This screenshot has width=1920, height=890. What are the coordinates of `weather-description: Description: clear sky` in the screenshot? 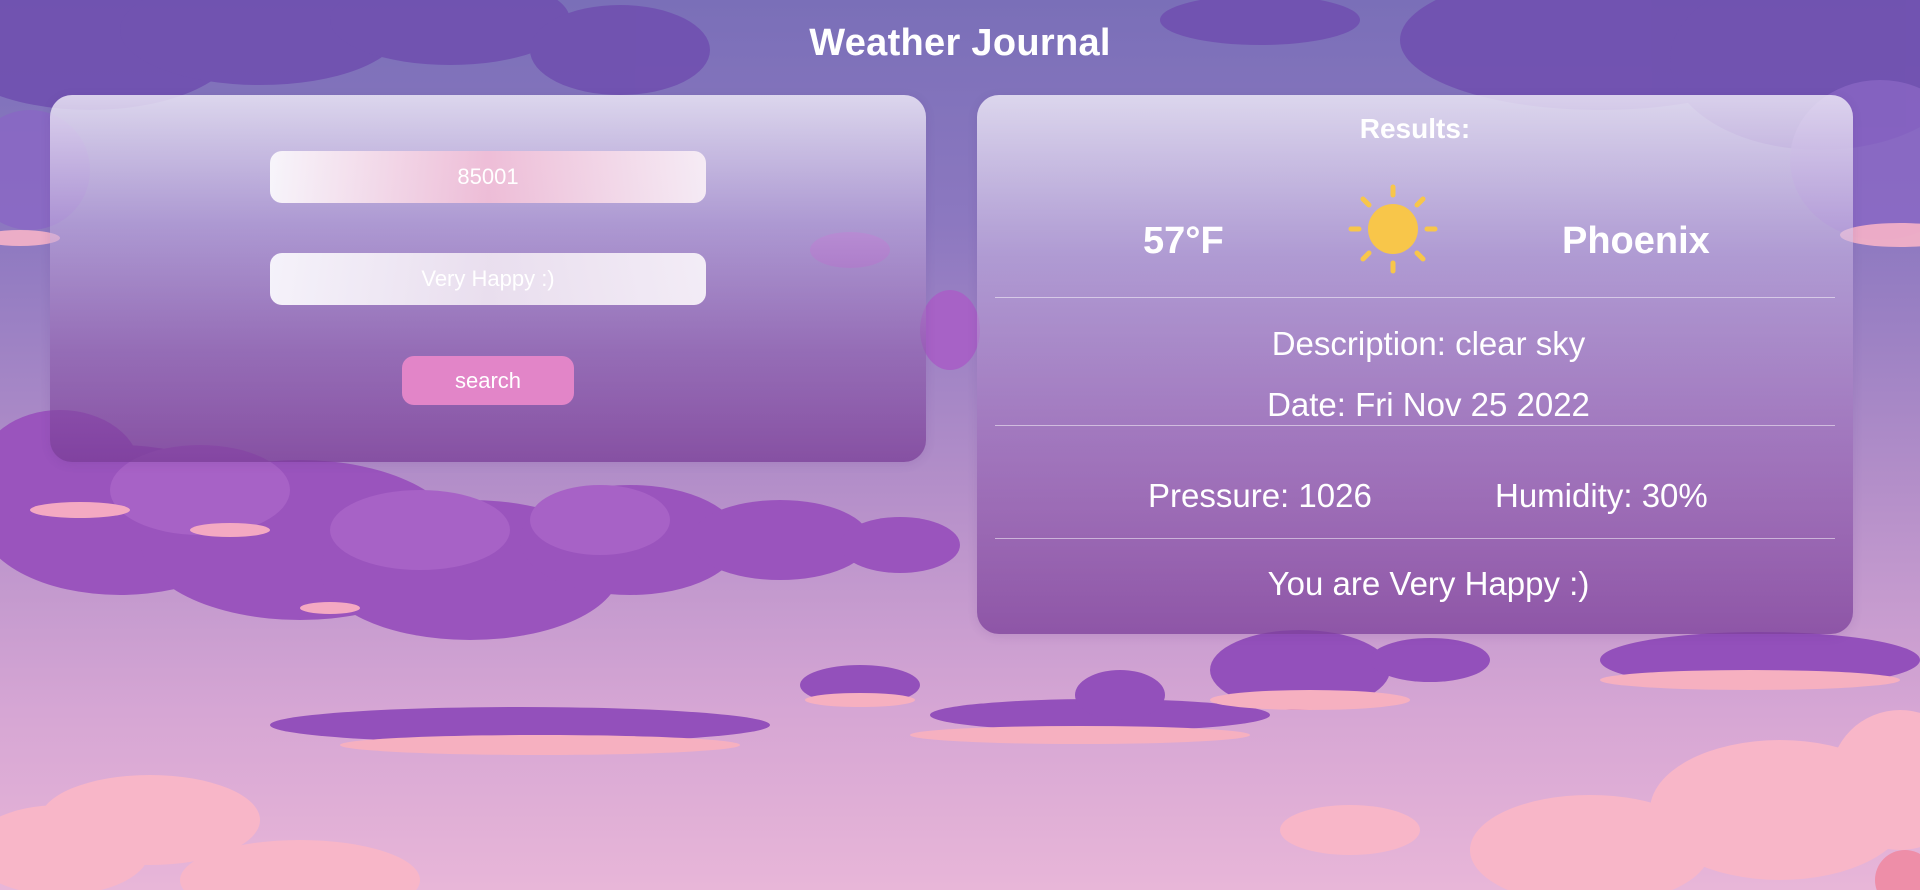 It's located at (1428, 343).